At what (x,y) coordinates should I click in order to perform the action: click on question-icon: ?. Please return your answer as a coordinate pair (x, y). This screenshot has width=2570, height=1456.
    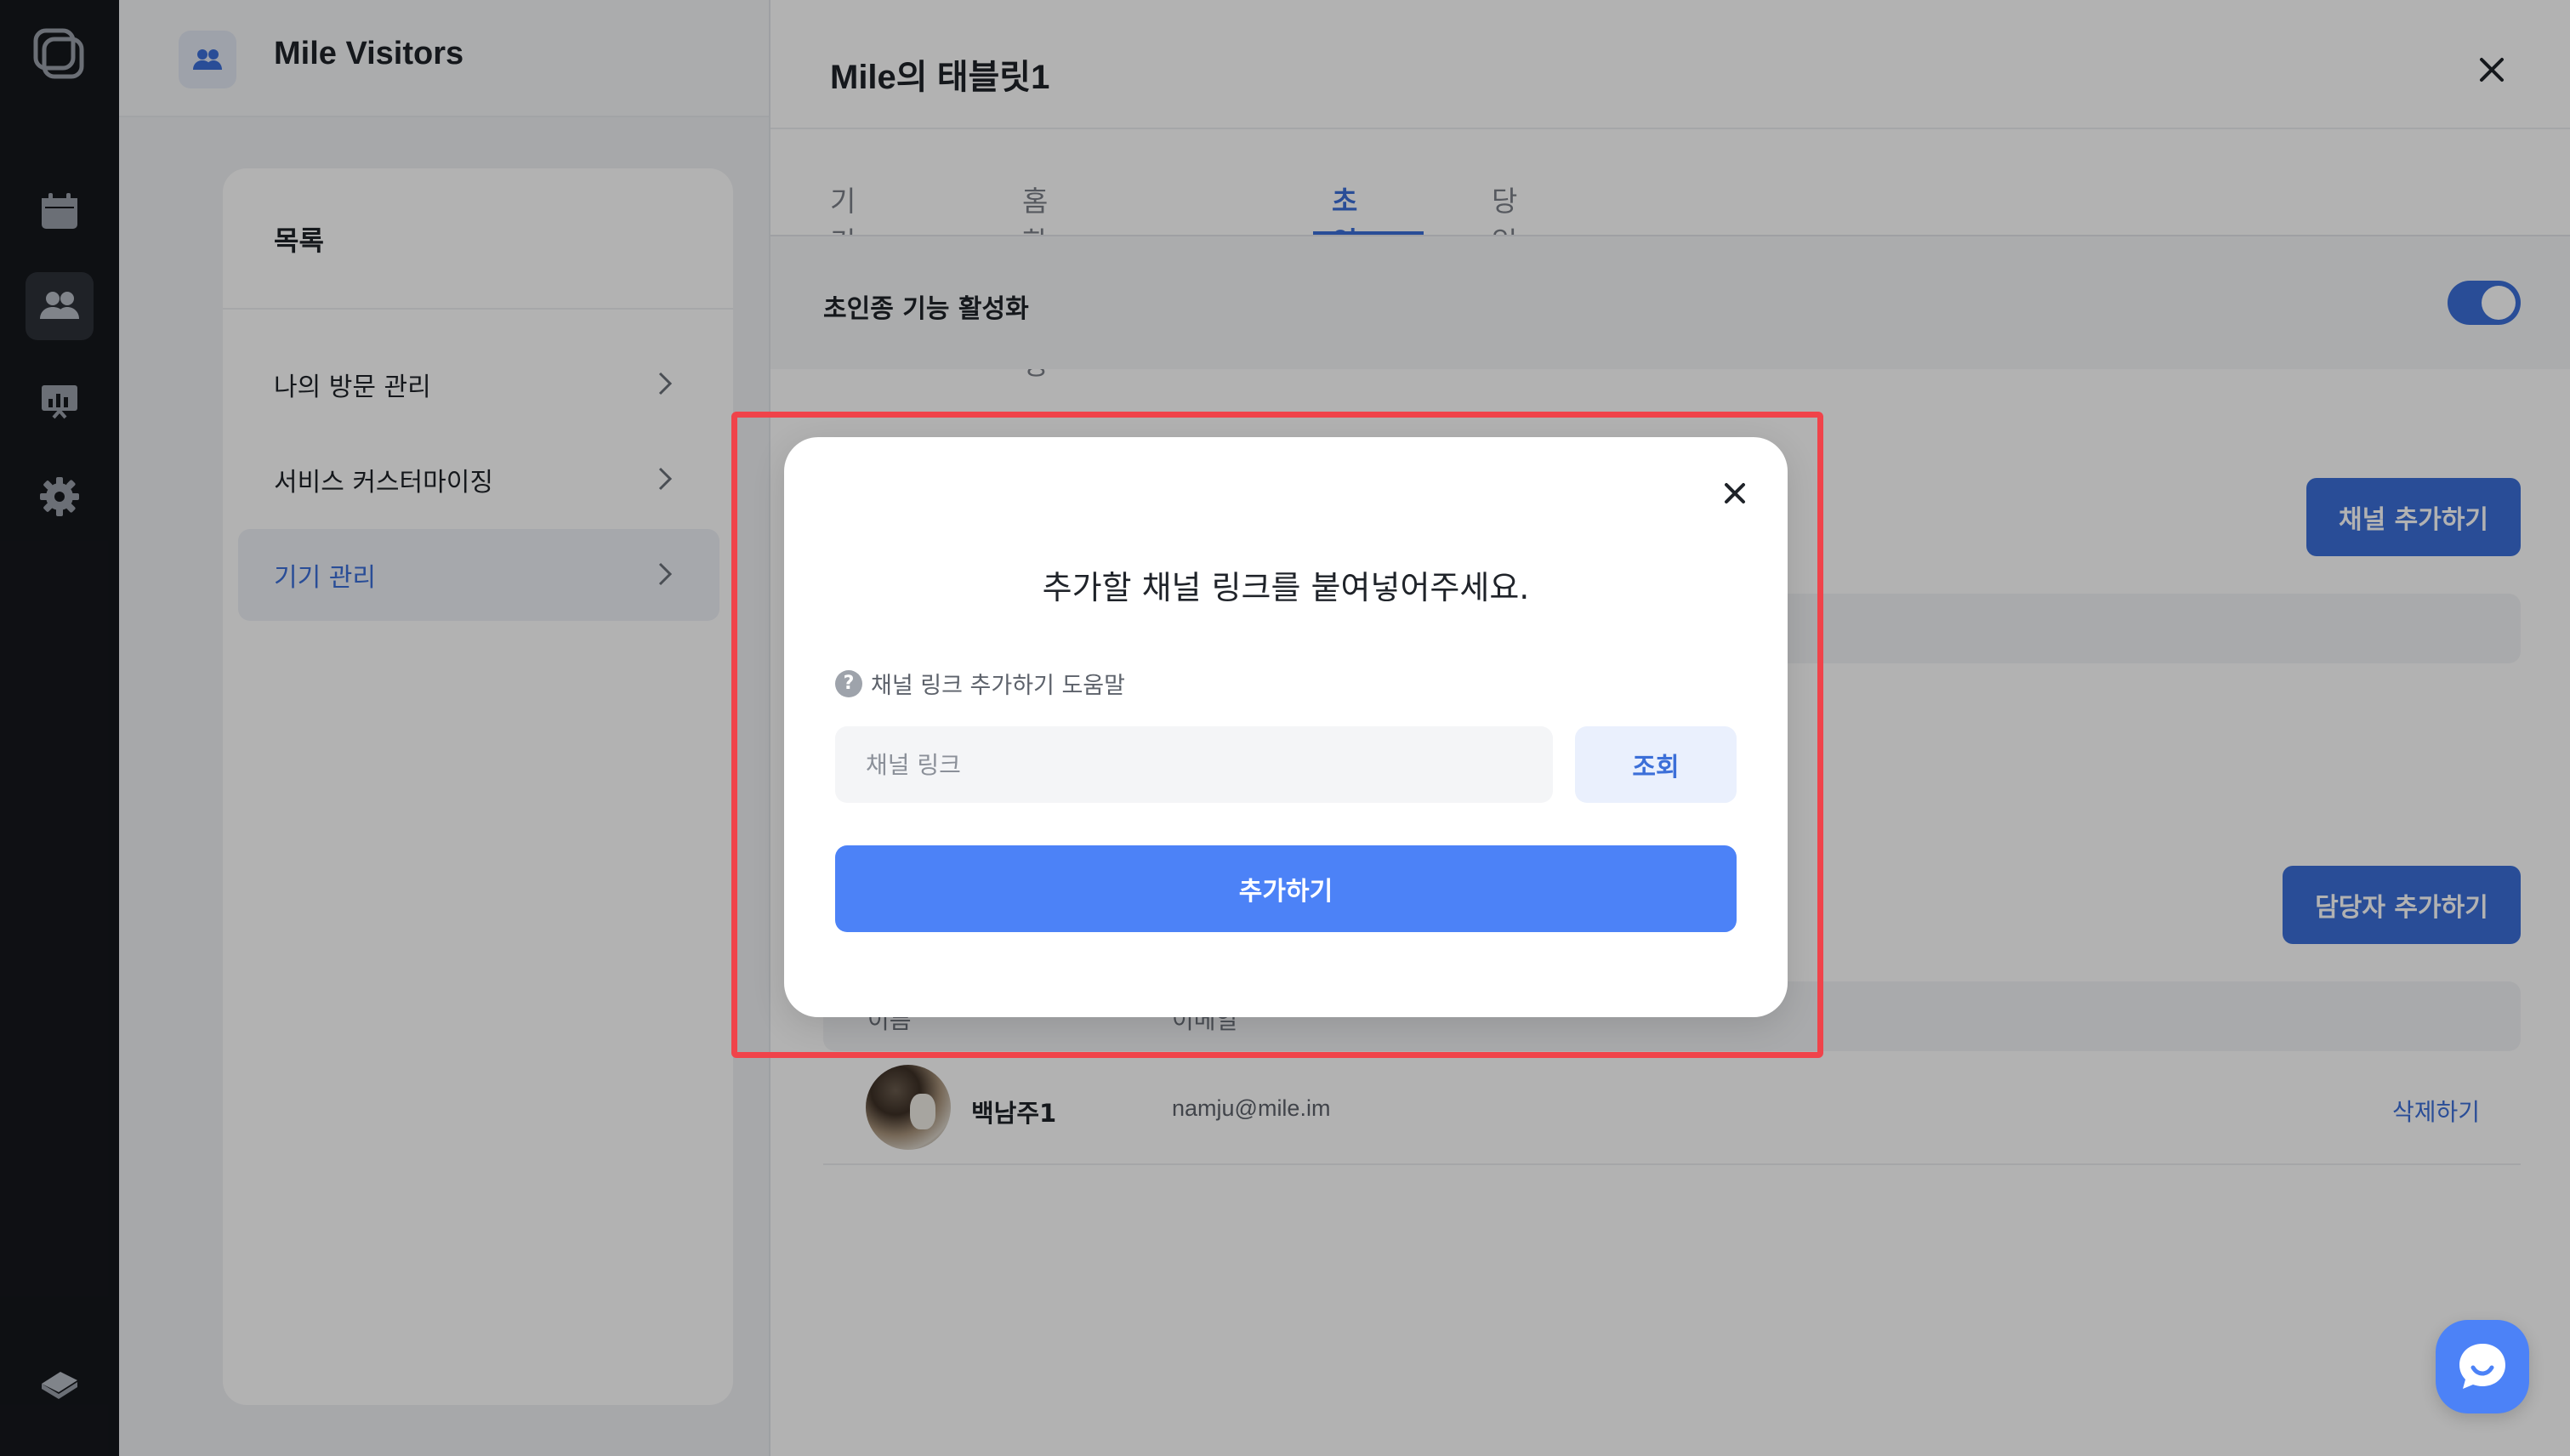
    Looking at the image, I should click on (849, 683).